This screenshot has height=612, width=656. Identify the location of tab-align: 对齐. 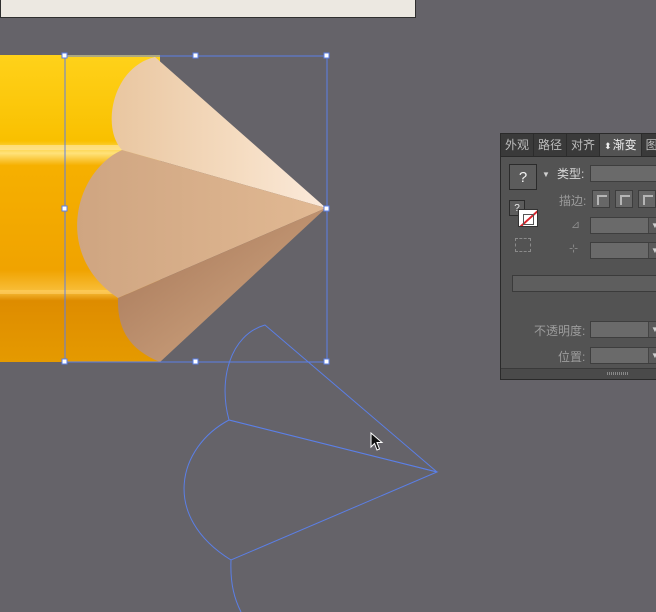
(584, 145).